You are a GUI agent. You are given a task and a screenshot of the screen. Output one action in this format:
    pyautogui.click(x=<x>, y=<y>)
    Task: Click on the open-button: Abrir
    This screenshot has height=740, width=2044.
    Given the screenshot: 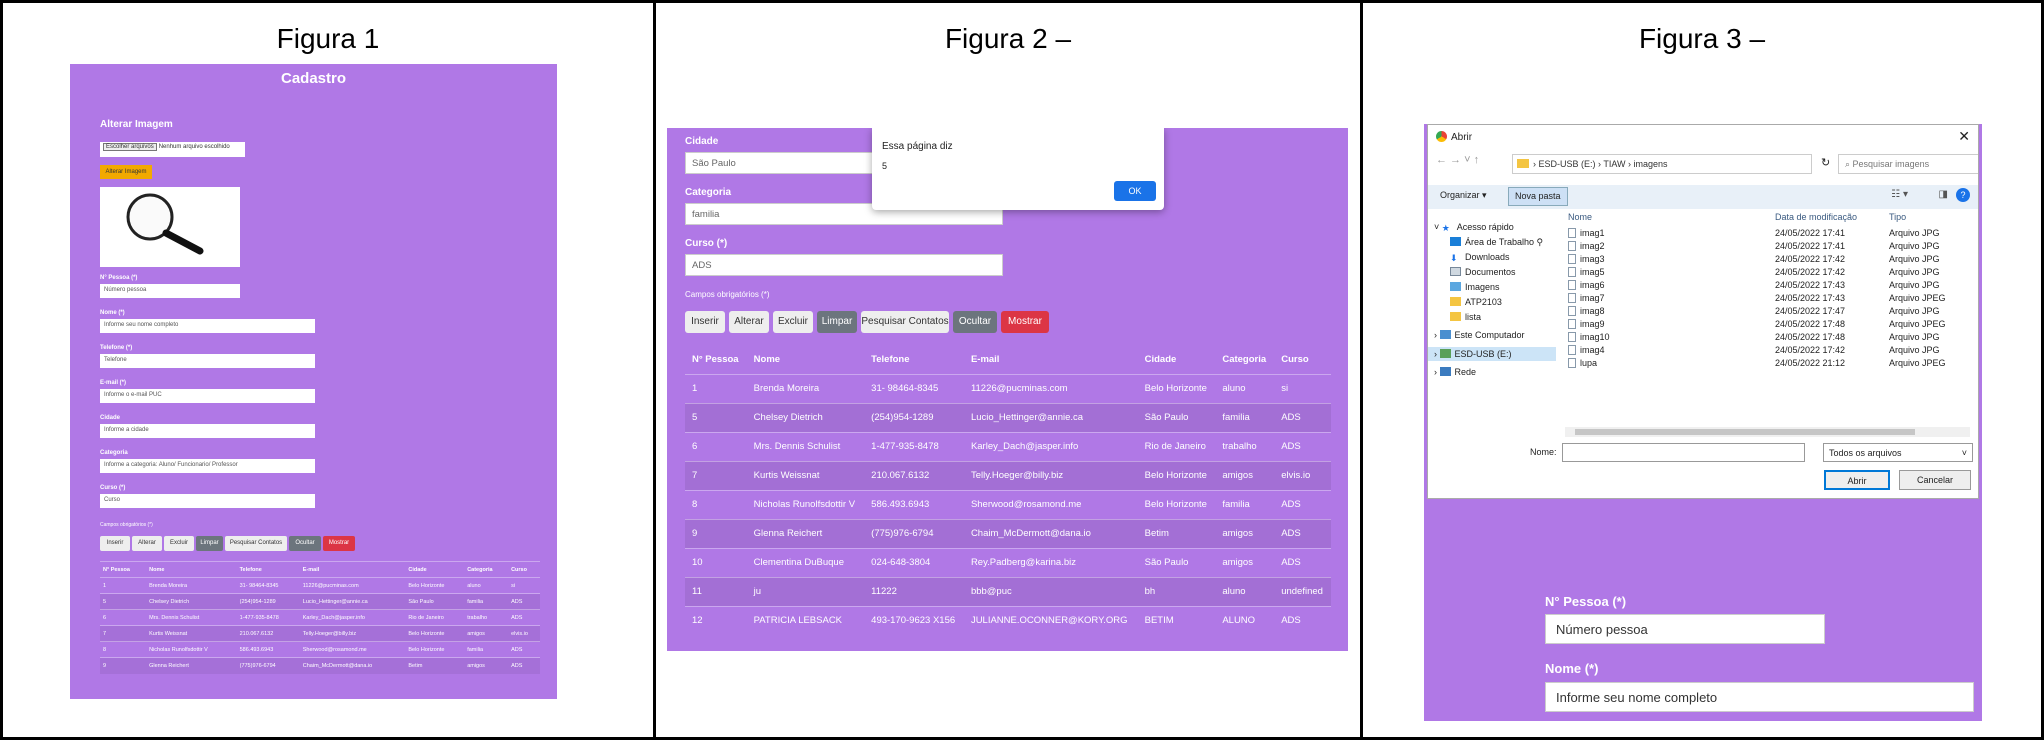 What is the action you would take?
    pyautogui.click(x=1857, y=480)
    